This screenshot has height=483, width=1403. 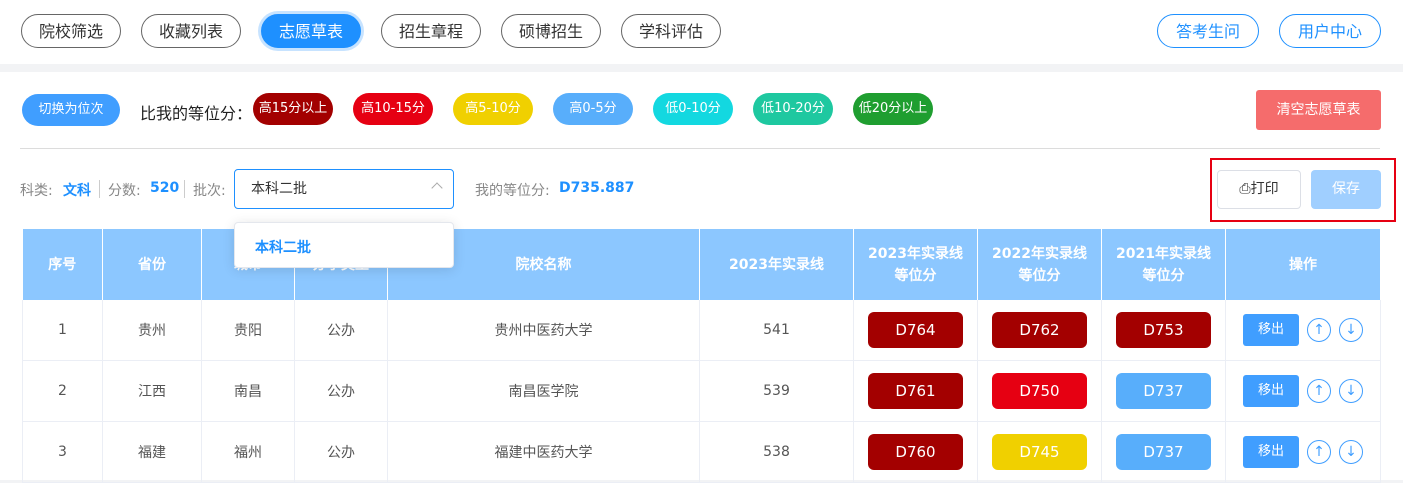 What do you see at coordinates (279, 189) in the screenshot?
I see `batch-selected-value: 本科二批` at bounding box center [279, 189].